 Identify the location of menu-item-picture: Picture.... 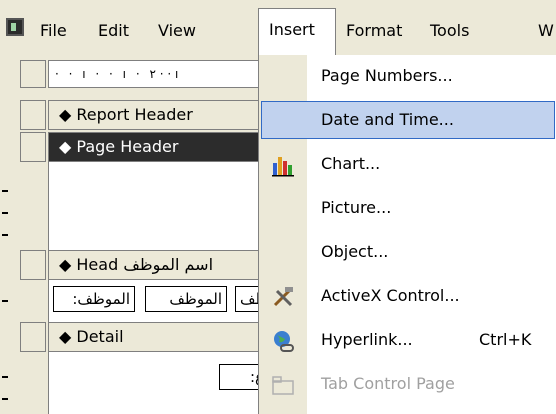
(407, 209).